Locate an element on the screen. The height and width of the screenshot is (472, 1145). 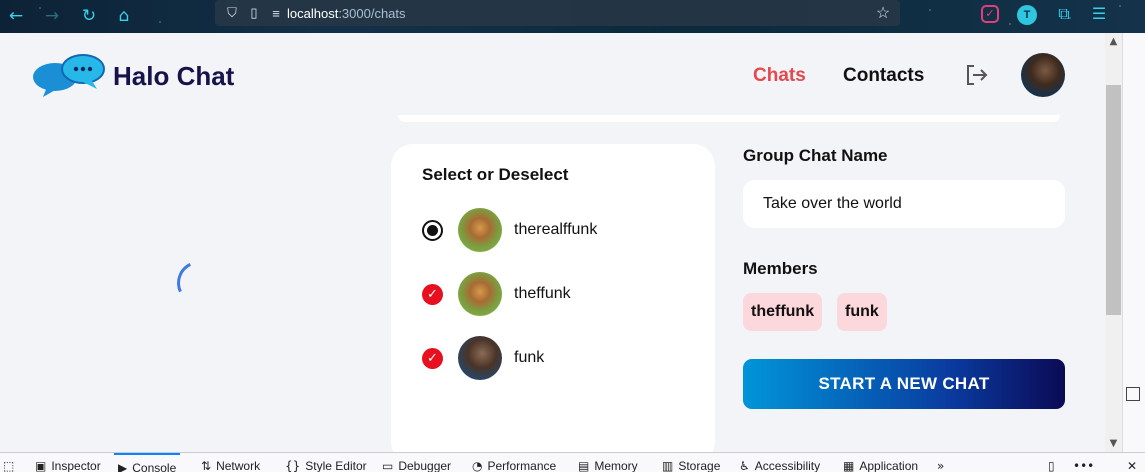
gauge-icon: ◔ is located at coordinates (477, 465).